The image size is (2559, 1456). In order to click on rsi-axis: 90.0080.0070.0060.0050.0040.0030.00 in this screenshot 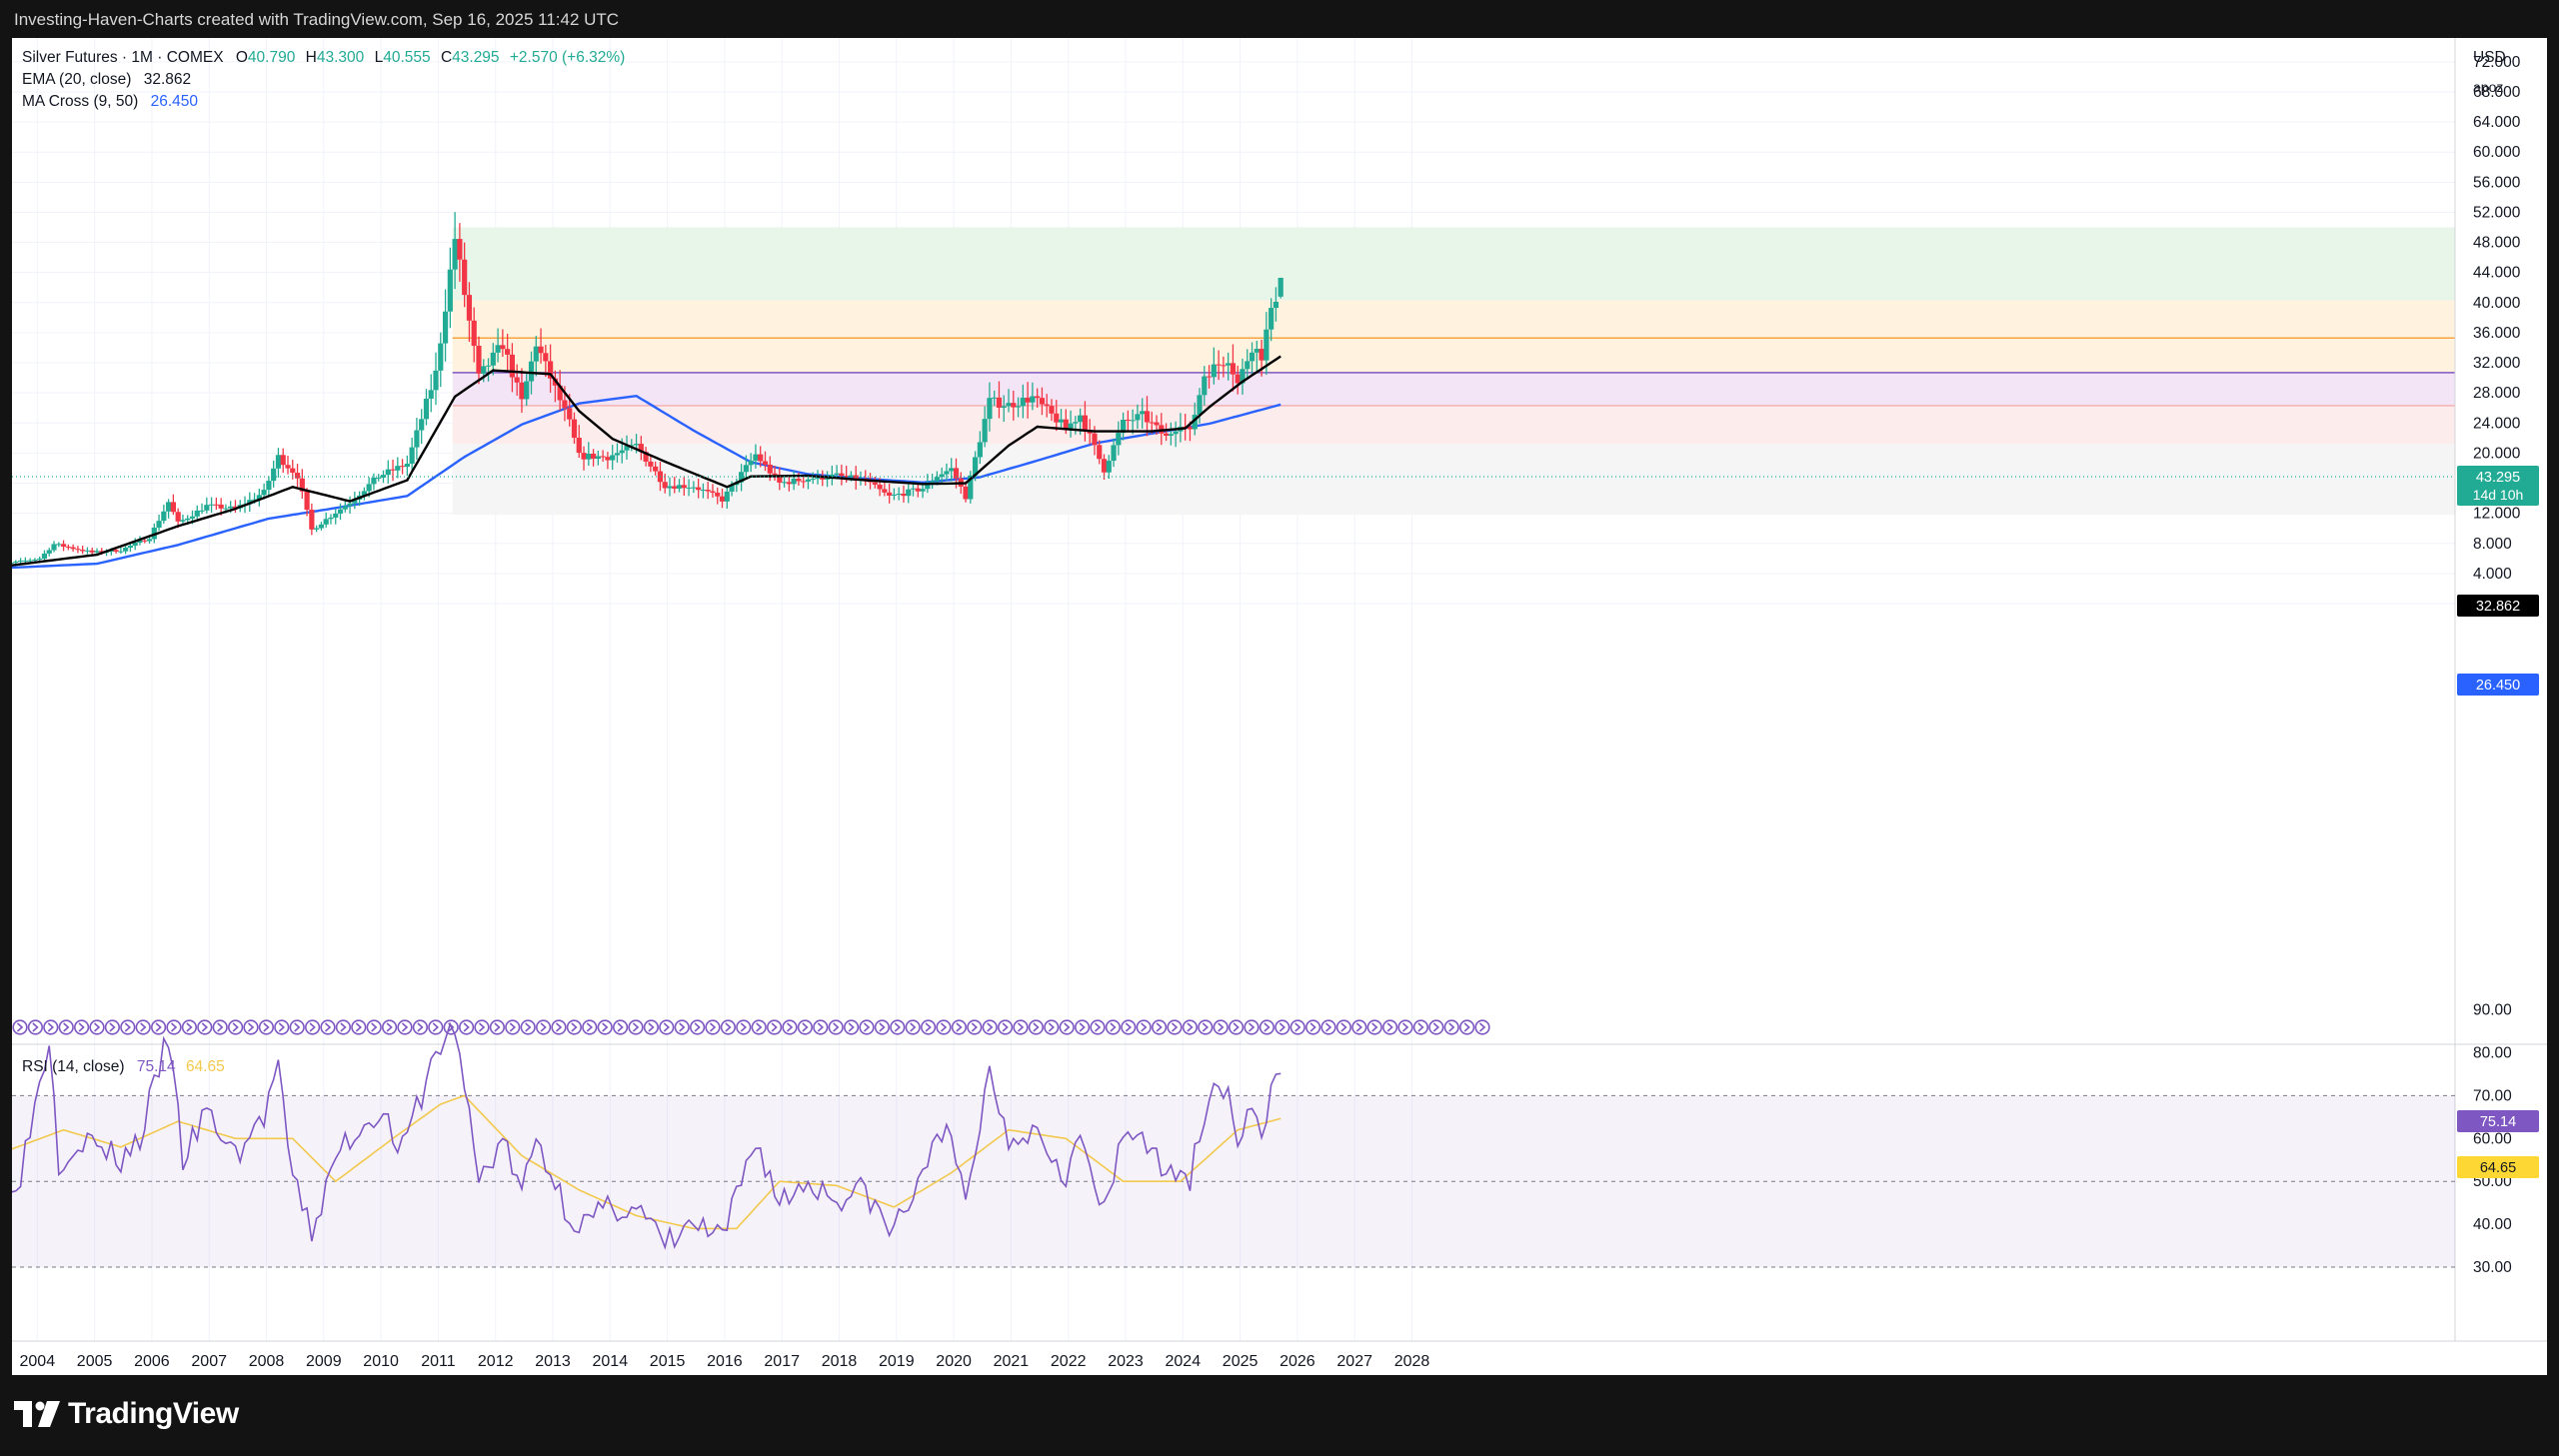, I will do `click(2492, 1139)`.